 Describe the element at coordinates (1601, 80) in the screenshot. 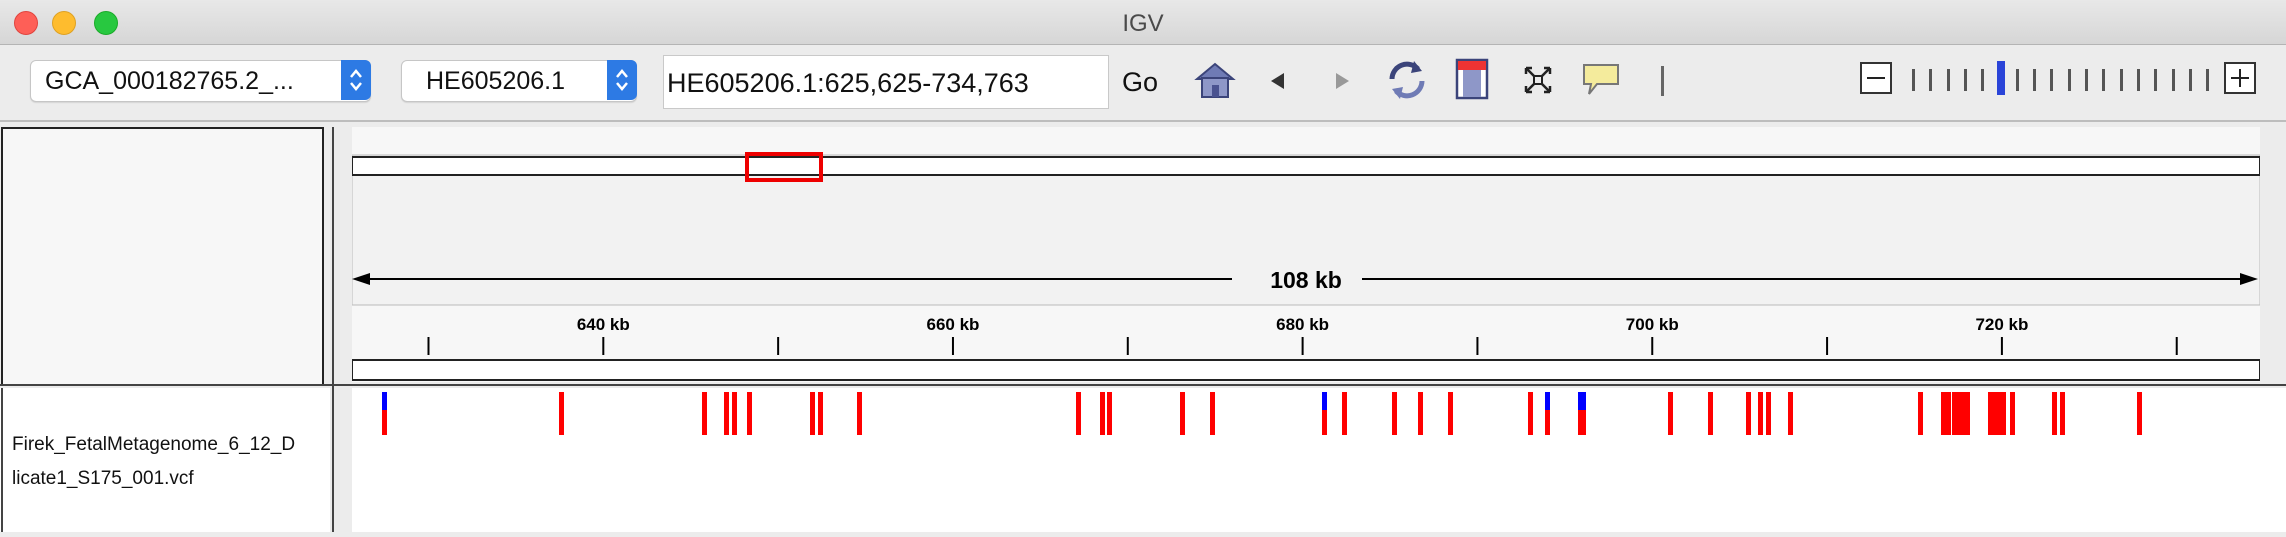

I see `popup-info-icon` at that location.